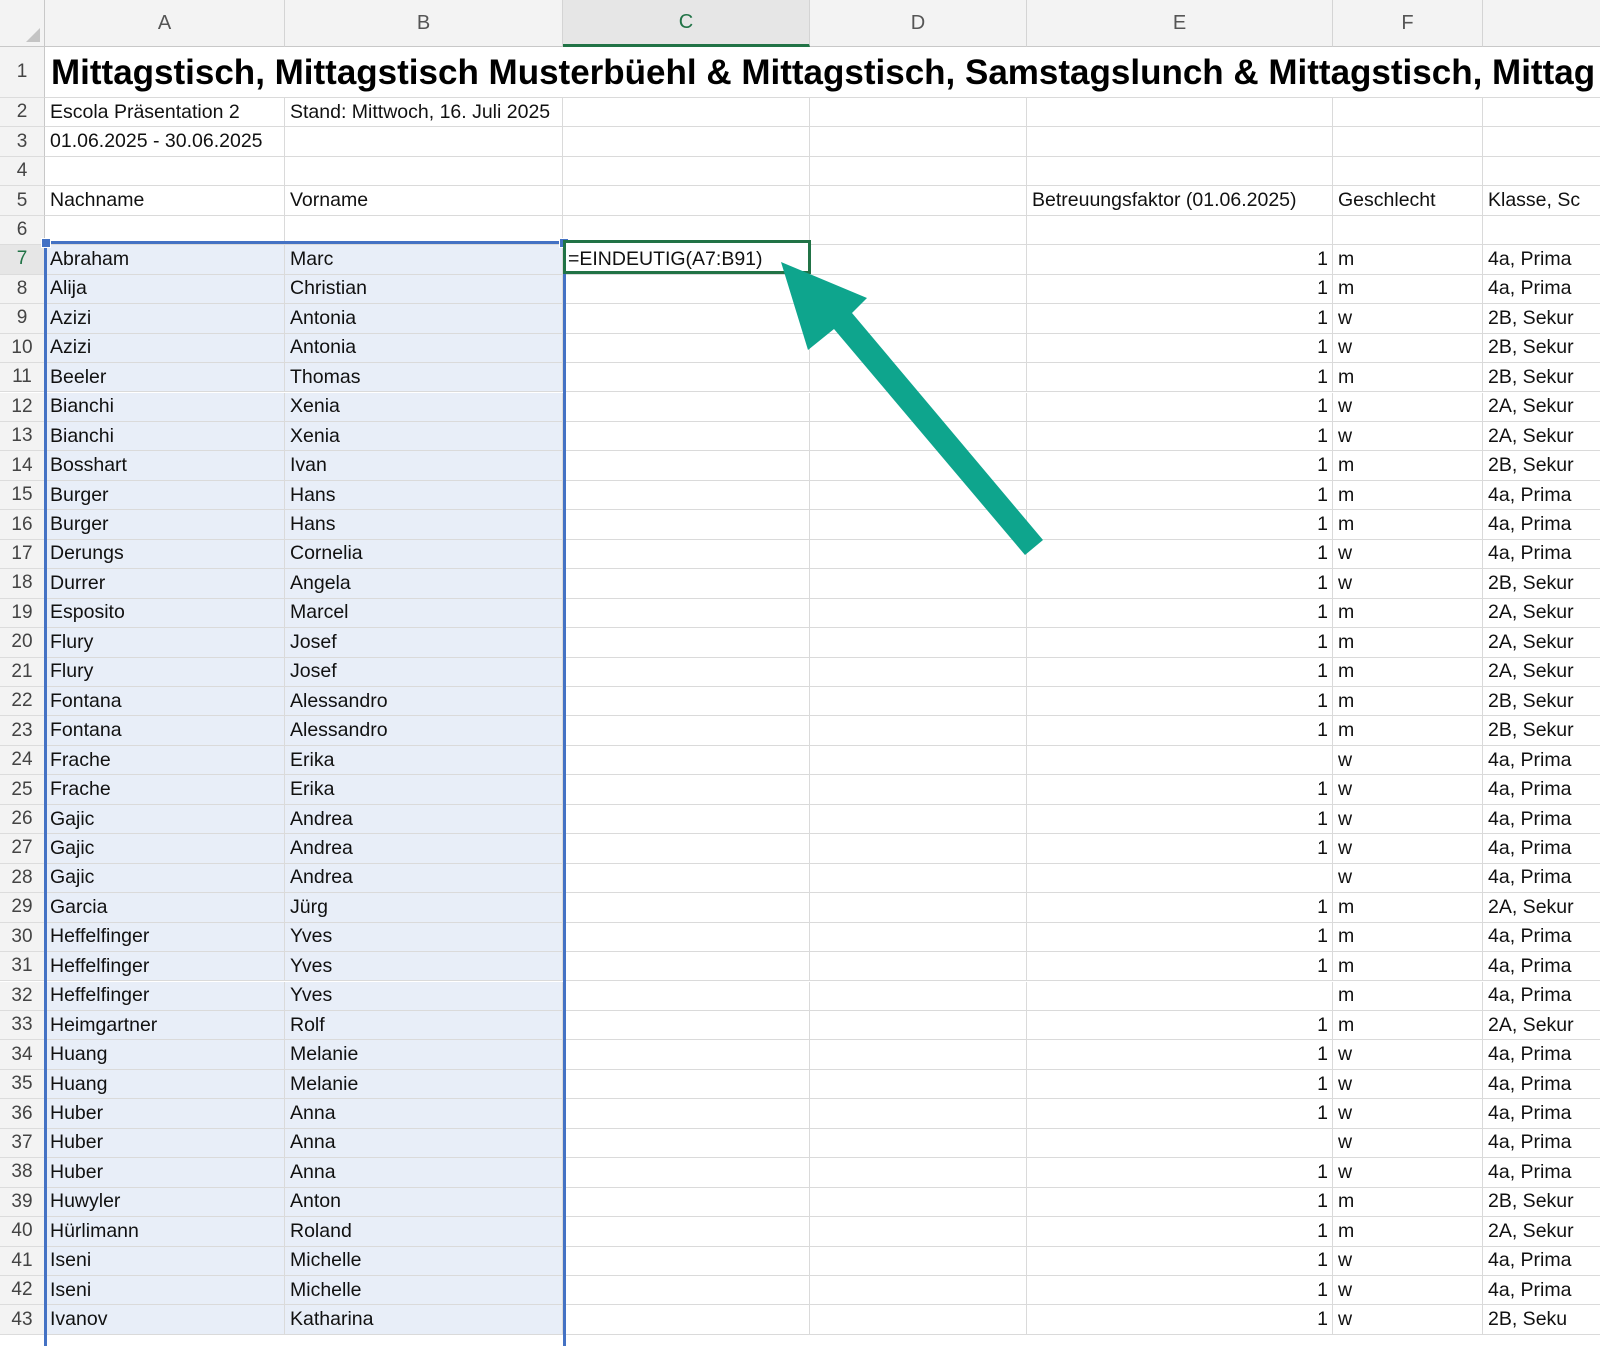 The width and height of the screenshot is (1600, 1346). I want to click on cell-G32: 4a, Prima, so click(1541, 996).